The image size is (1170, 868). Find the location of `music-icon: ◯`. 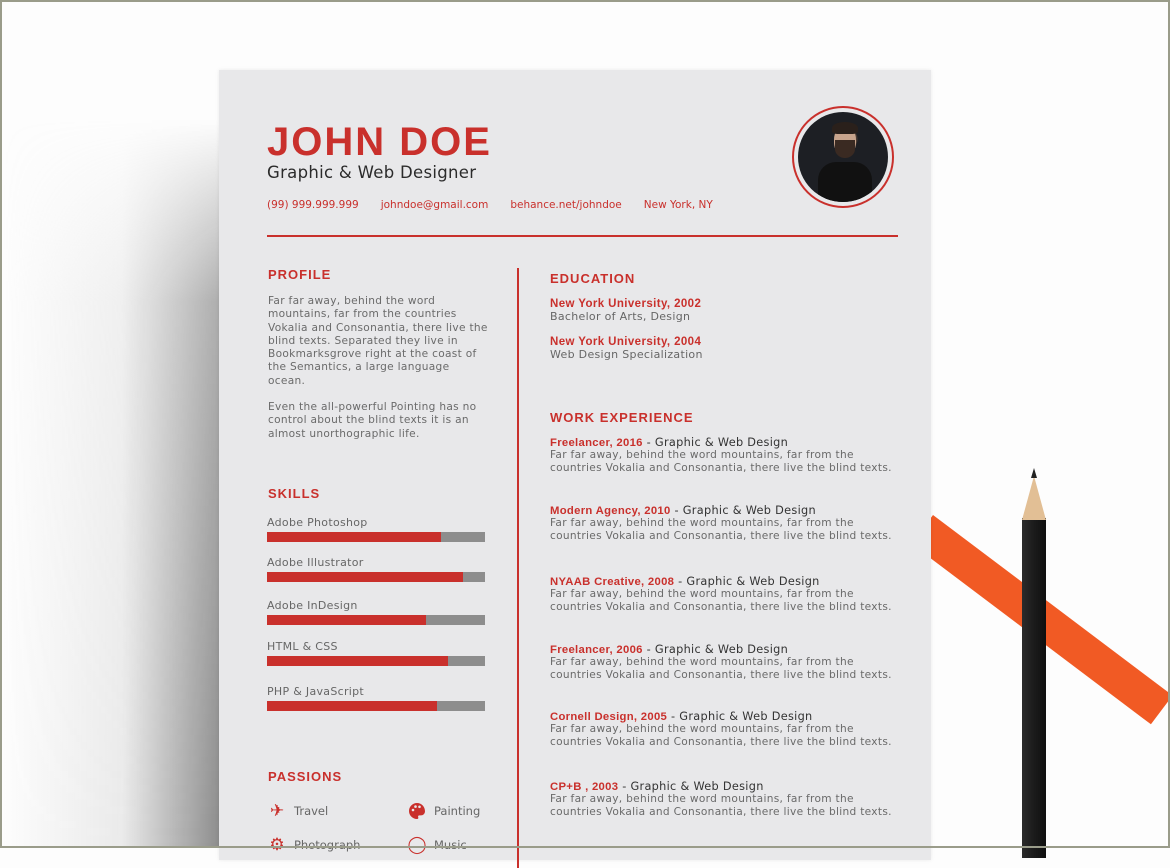

music-icon: ◯ is located at coordinates (417, 845).